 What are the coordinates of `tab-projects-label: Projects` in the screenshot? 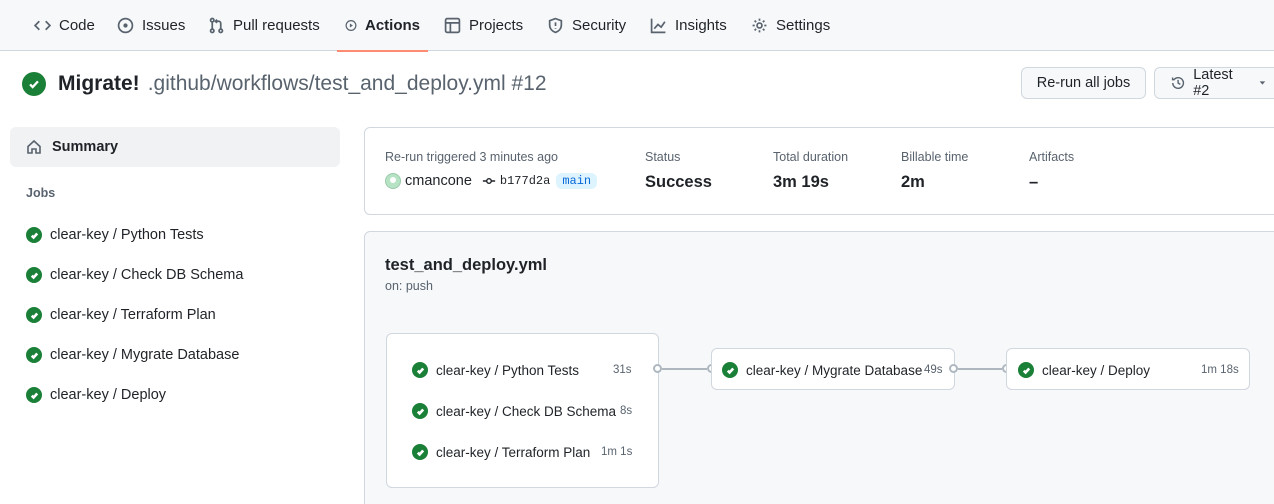 It's located at (496, 25).